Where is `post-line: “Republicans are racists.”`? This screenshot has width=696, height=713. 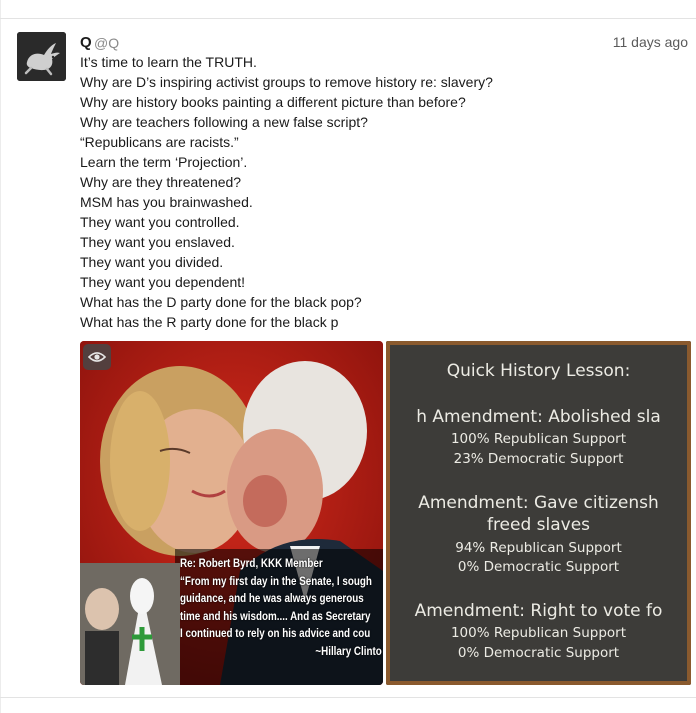
post-line: “Republicans are racists.” is located at coordinates (159, 142).